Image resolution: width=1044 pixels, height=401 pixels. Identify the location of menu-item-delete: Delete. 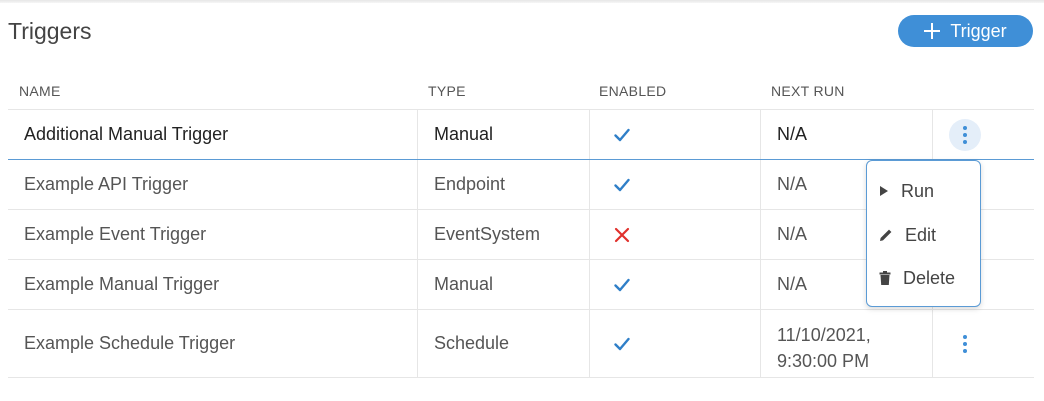
(923, 278).